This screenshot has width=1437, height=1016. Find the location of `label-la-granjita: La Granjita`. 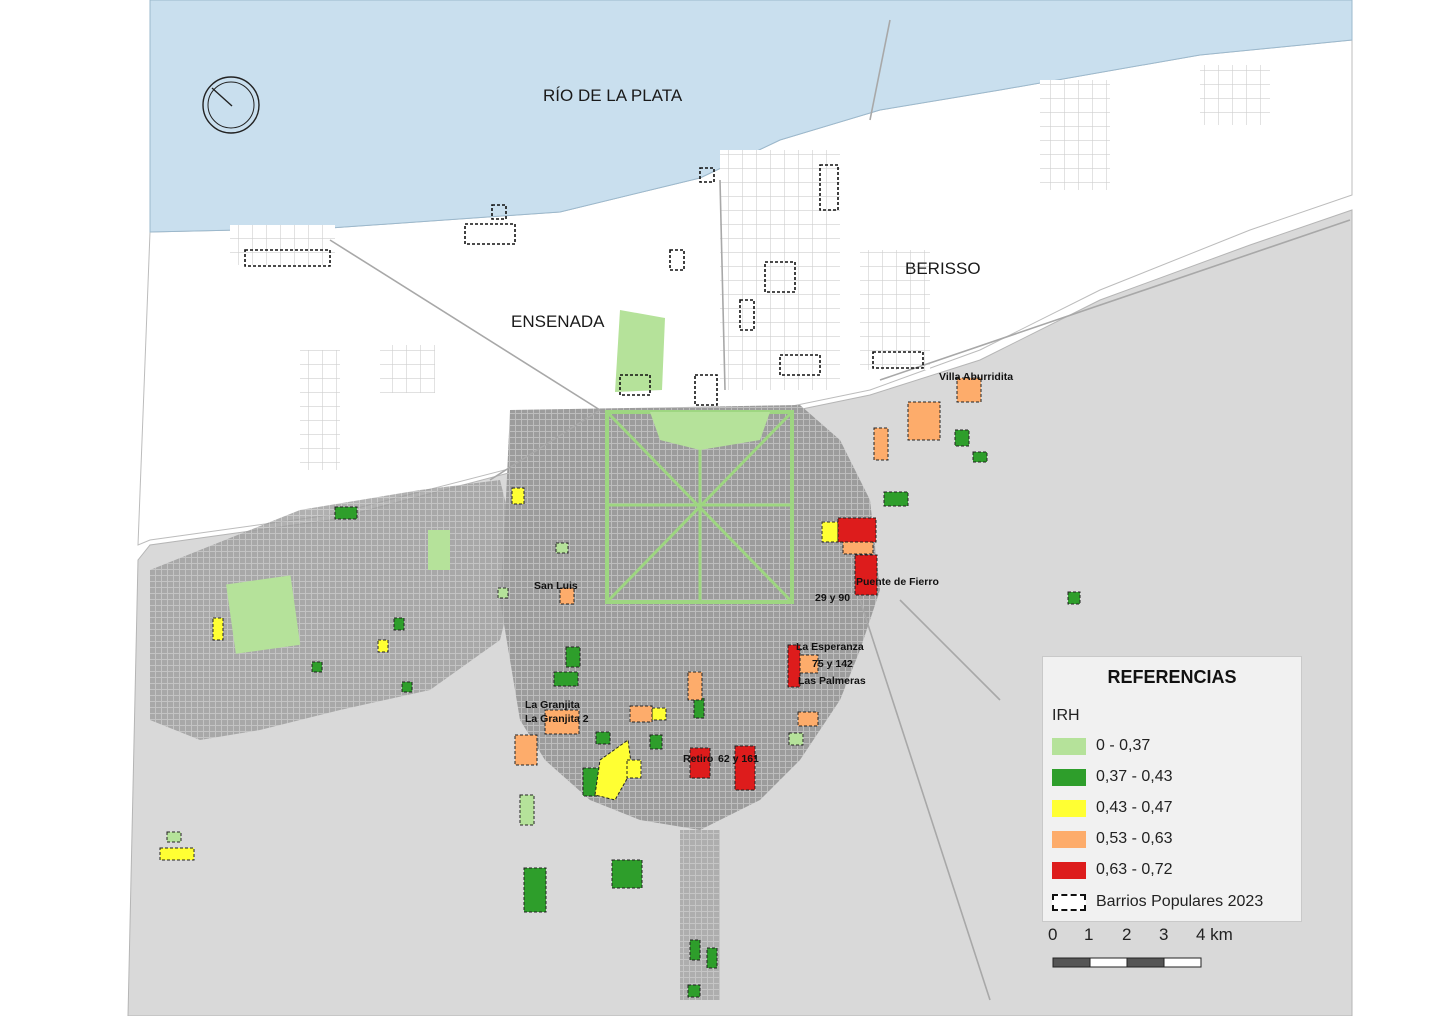

label-la-granjita: La Granjita is located at coordinates (552, 705).